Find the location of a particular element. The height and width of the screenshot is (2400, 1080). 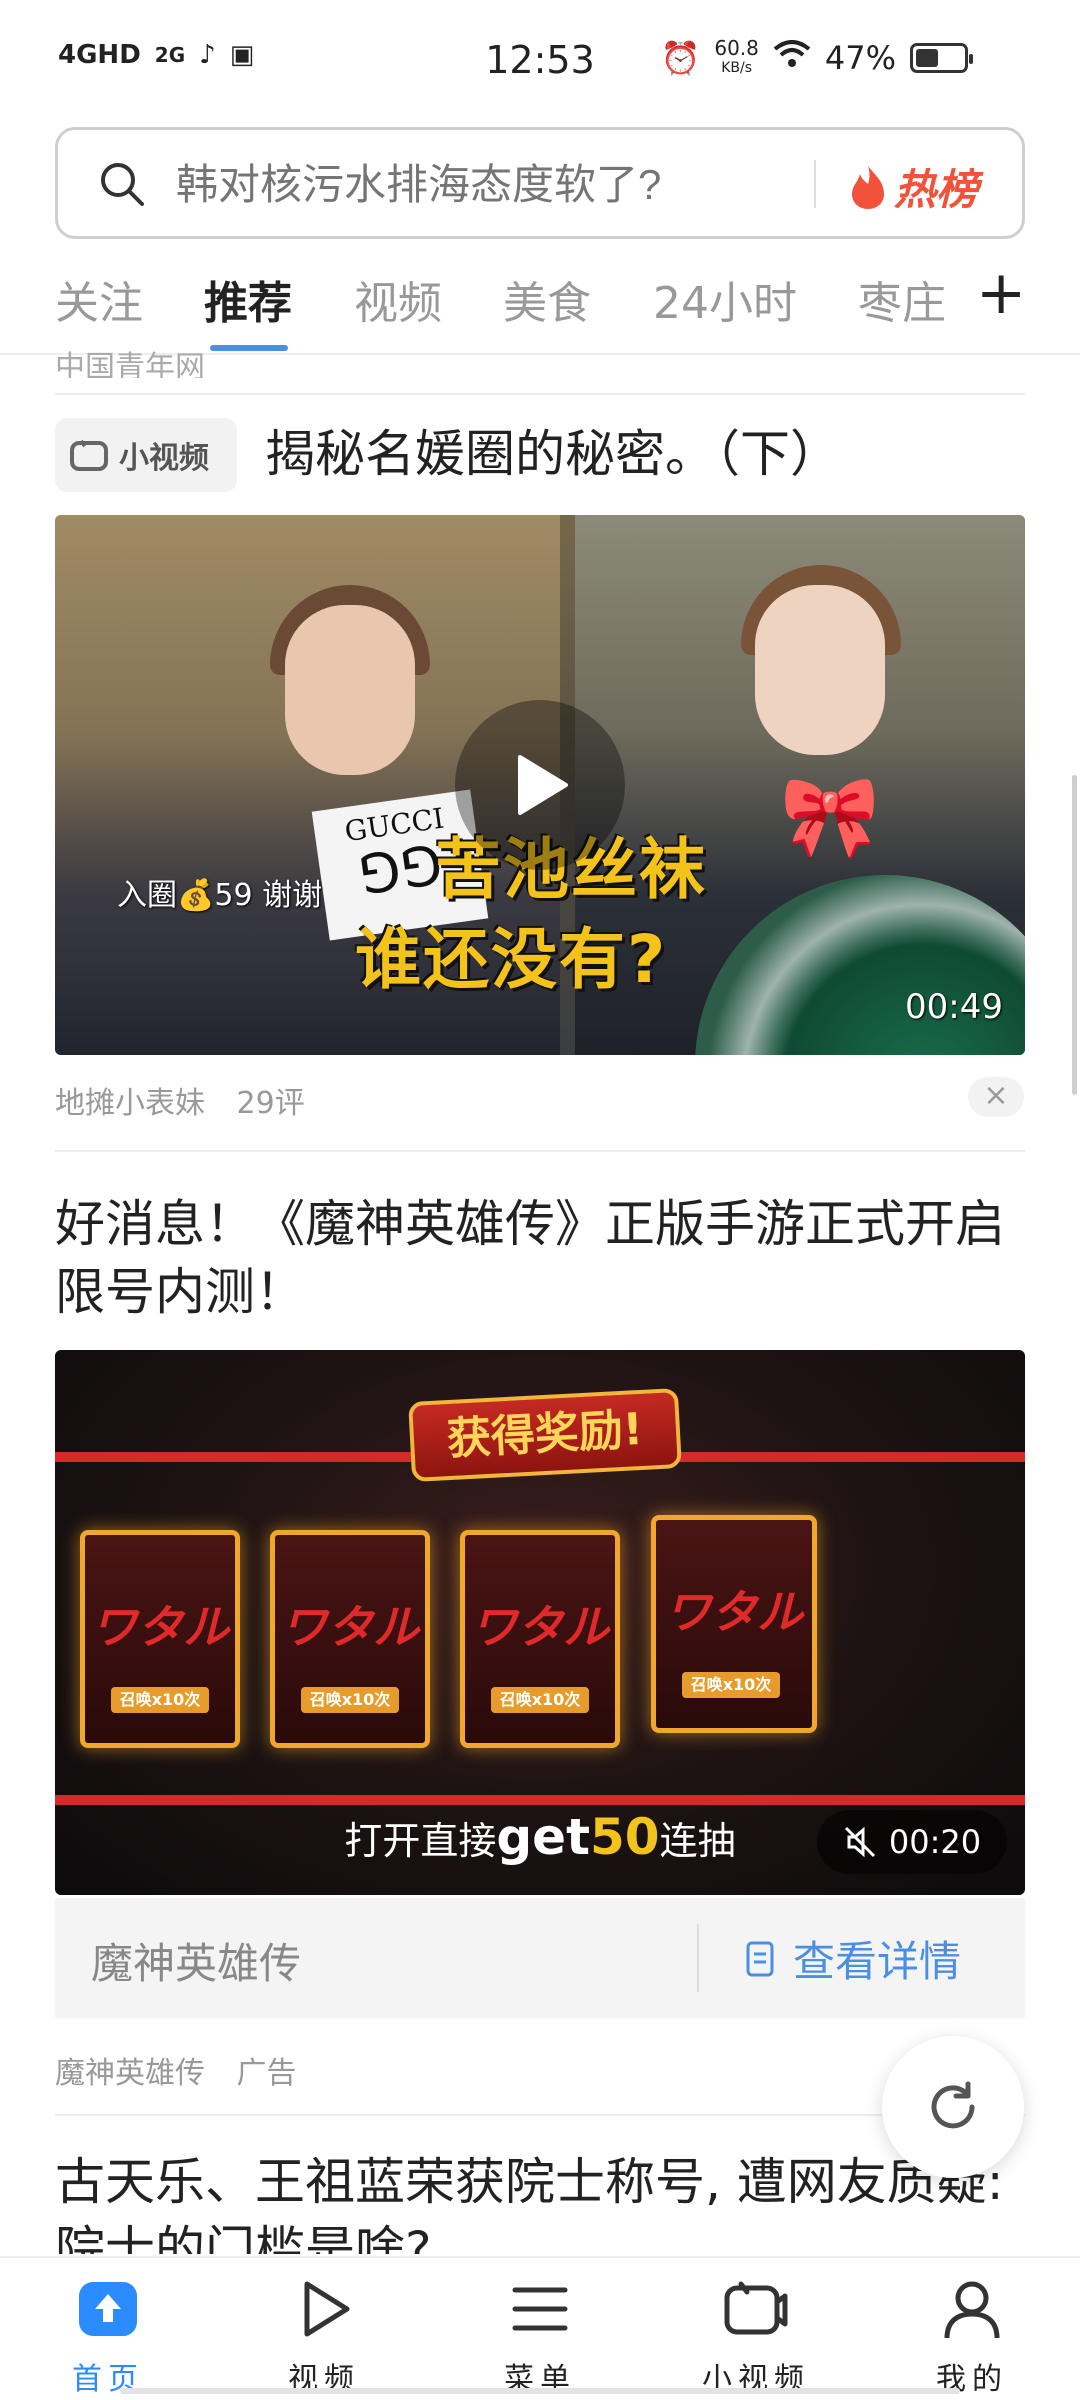

ad-footer: 魔神英雄传 查看详情 is located at coordinates (540, 1958).